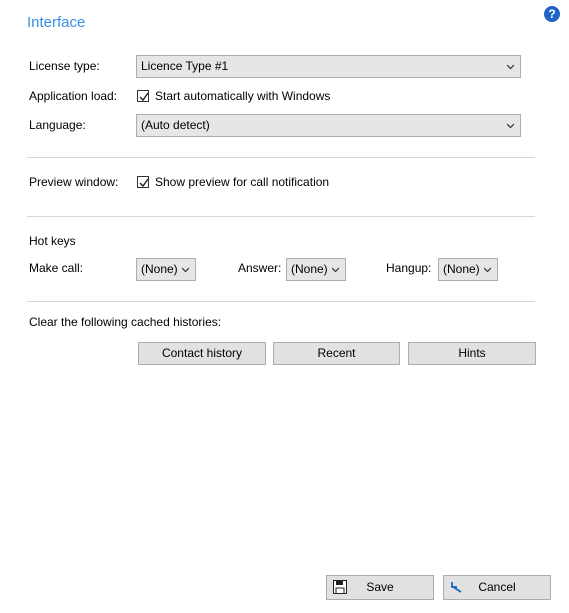 This screenshot has height=613, width=569. What do you see at coordinates (202, 353) in the screenshot?
I see `clear-contact-history-button: Contact history` at bounding box center [202, 353].